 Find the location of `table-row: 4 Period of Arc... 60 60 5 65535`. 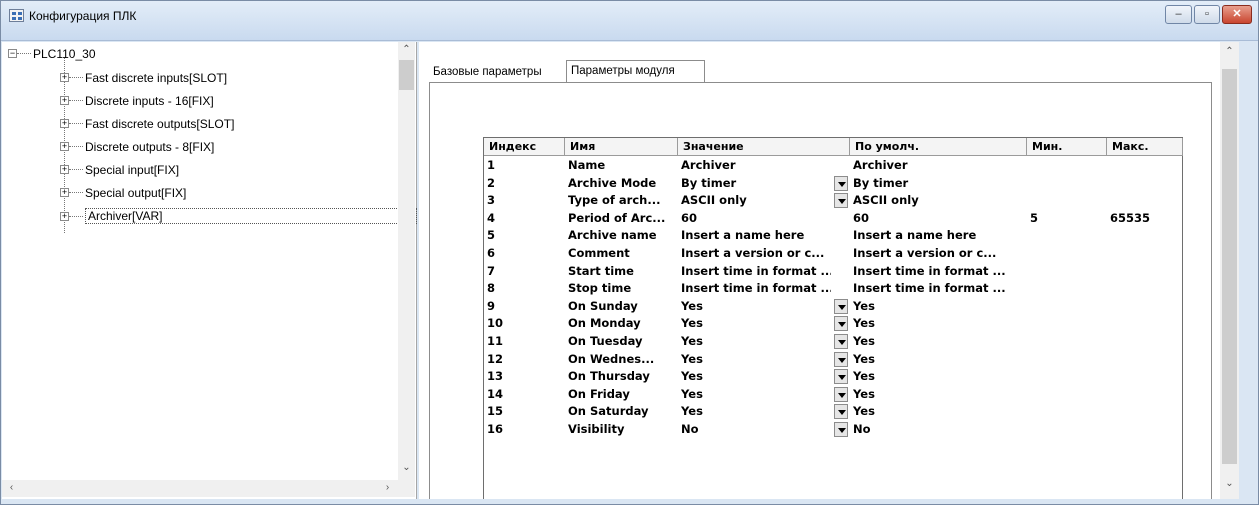

table-row: 4 Period of Arc... 60 60 5 65535 is located at coordinates (833, 219).